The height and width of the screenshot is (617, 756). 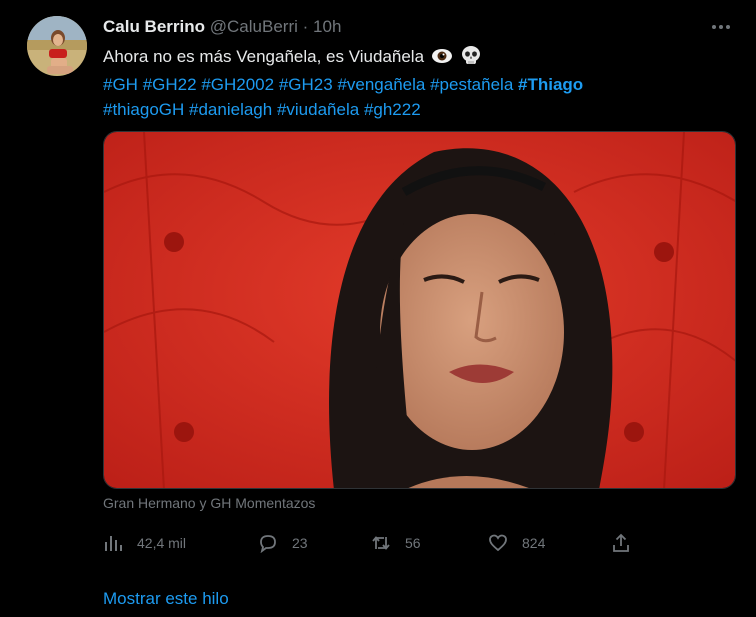 I want to click on hashtag-link: #GH, so click(x=120, y=84).